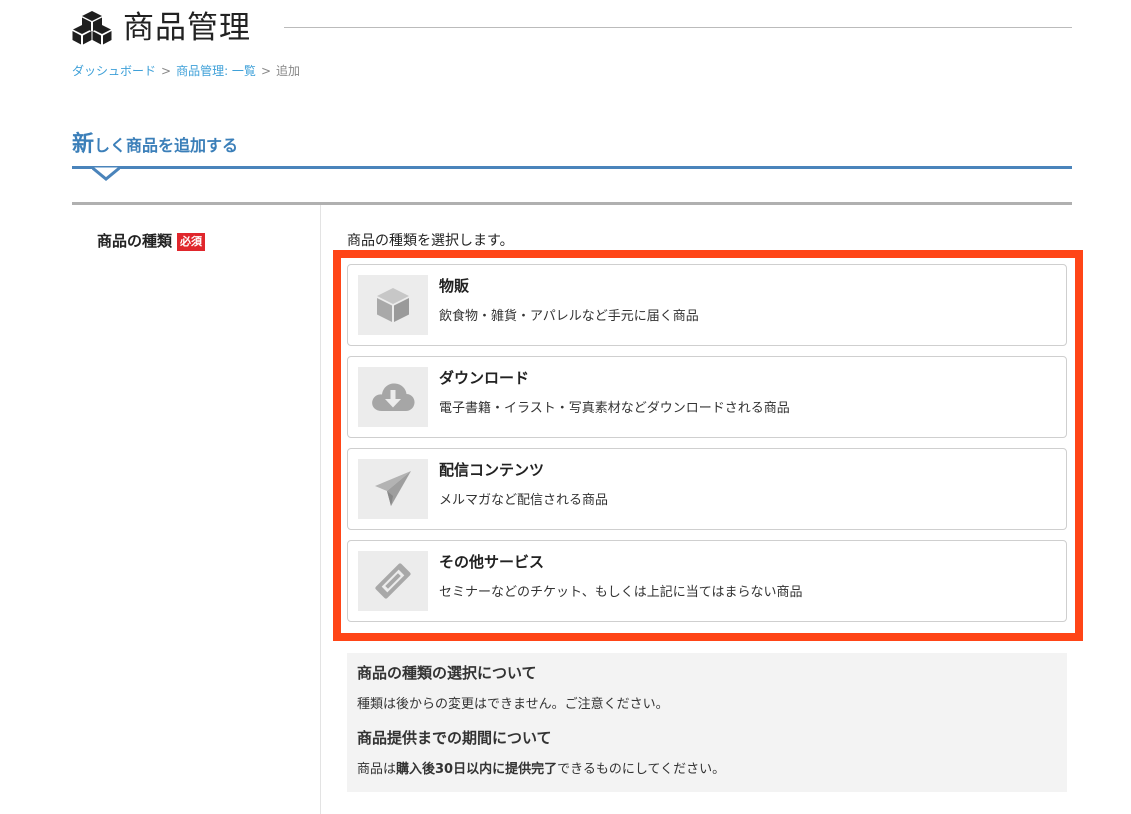 The image size is (1131, 814). Describe the element at coordinates (114, 71) in the screenshot. I see `breadcrumb-dashboard-link: ダッシュボード` at that location.